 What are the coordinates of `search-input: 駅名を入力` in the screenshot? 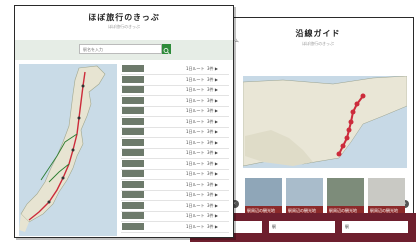 It's located at (120, 49).